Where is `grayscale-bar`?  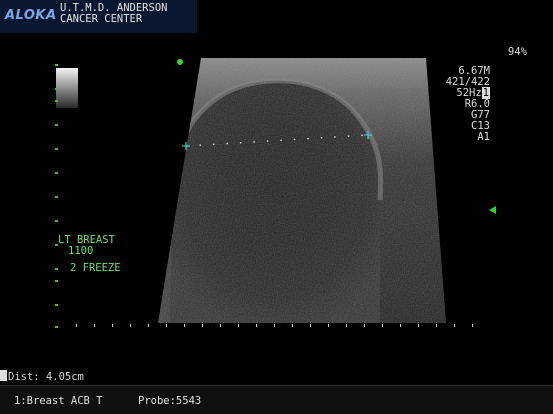
grayscale-bar is located at coordinates (67, 88).